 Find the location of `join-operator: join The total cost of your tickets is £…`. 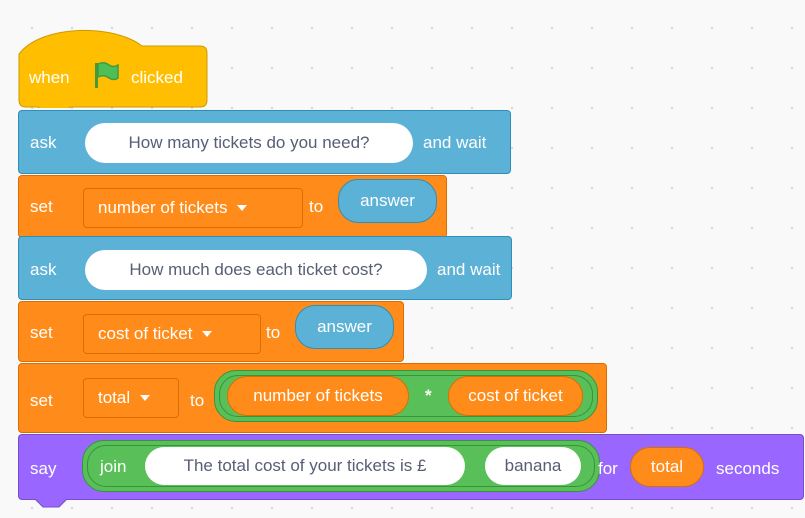

join-operator: join The total cost of your tickets is £… is located at coordinates (341, 466).